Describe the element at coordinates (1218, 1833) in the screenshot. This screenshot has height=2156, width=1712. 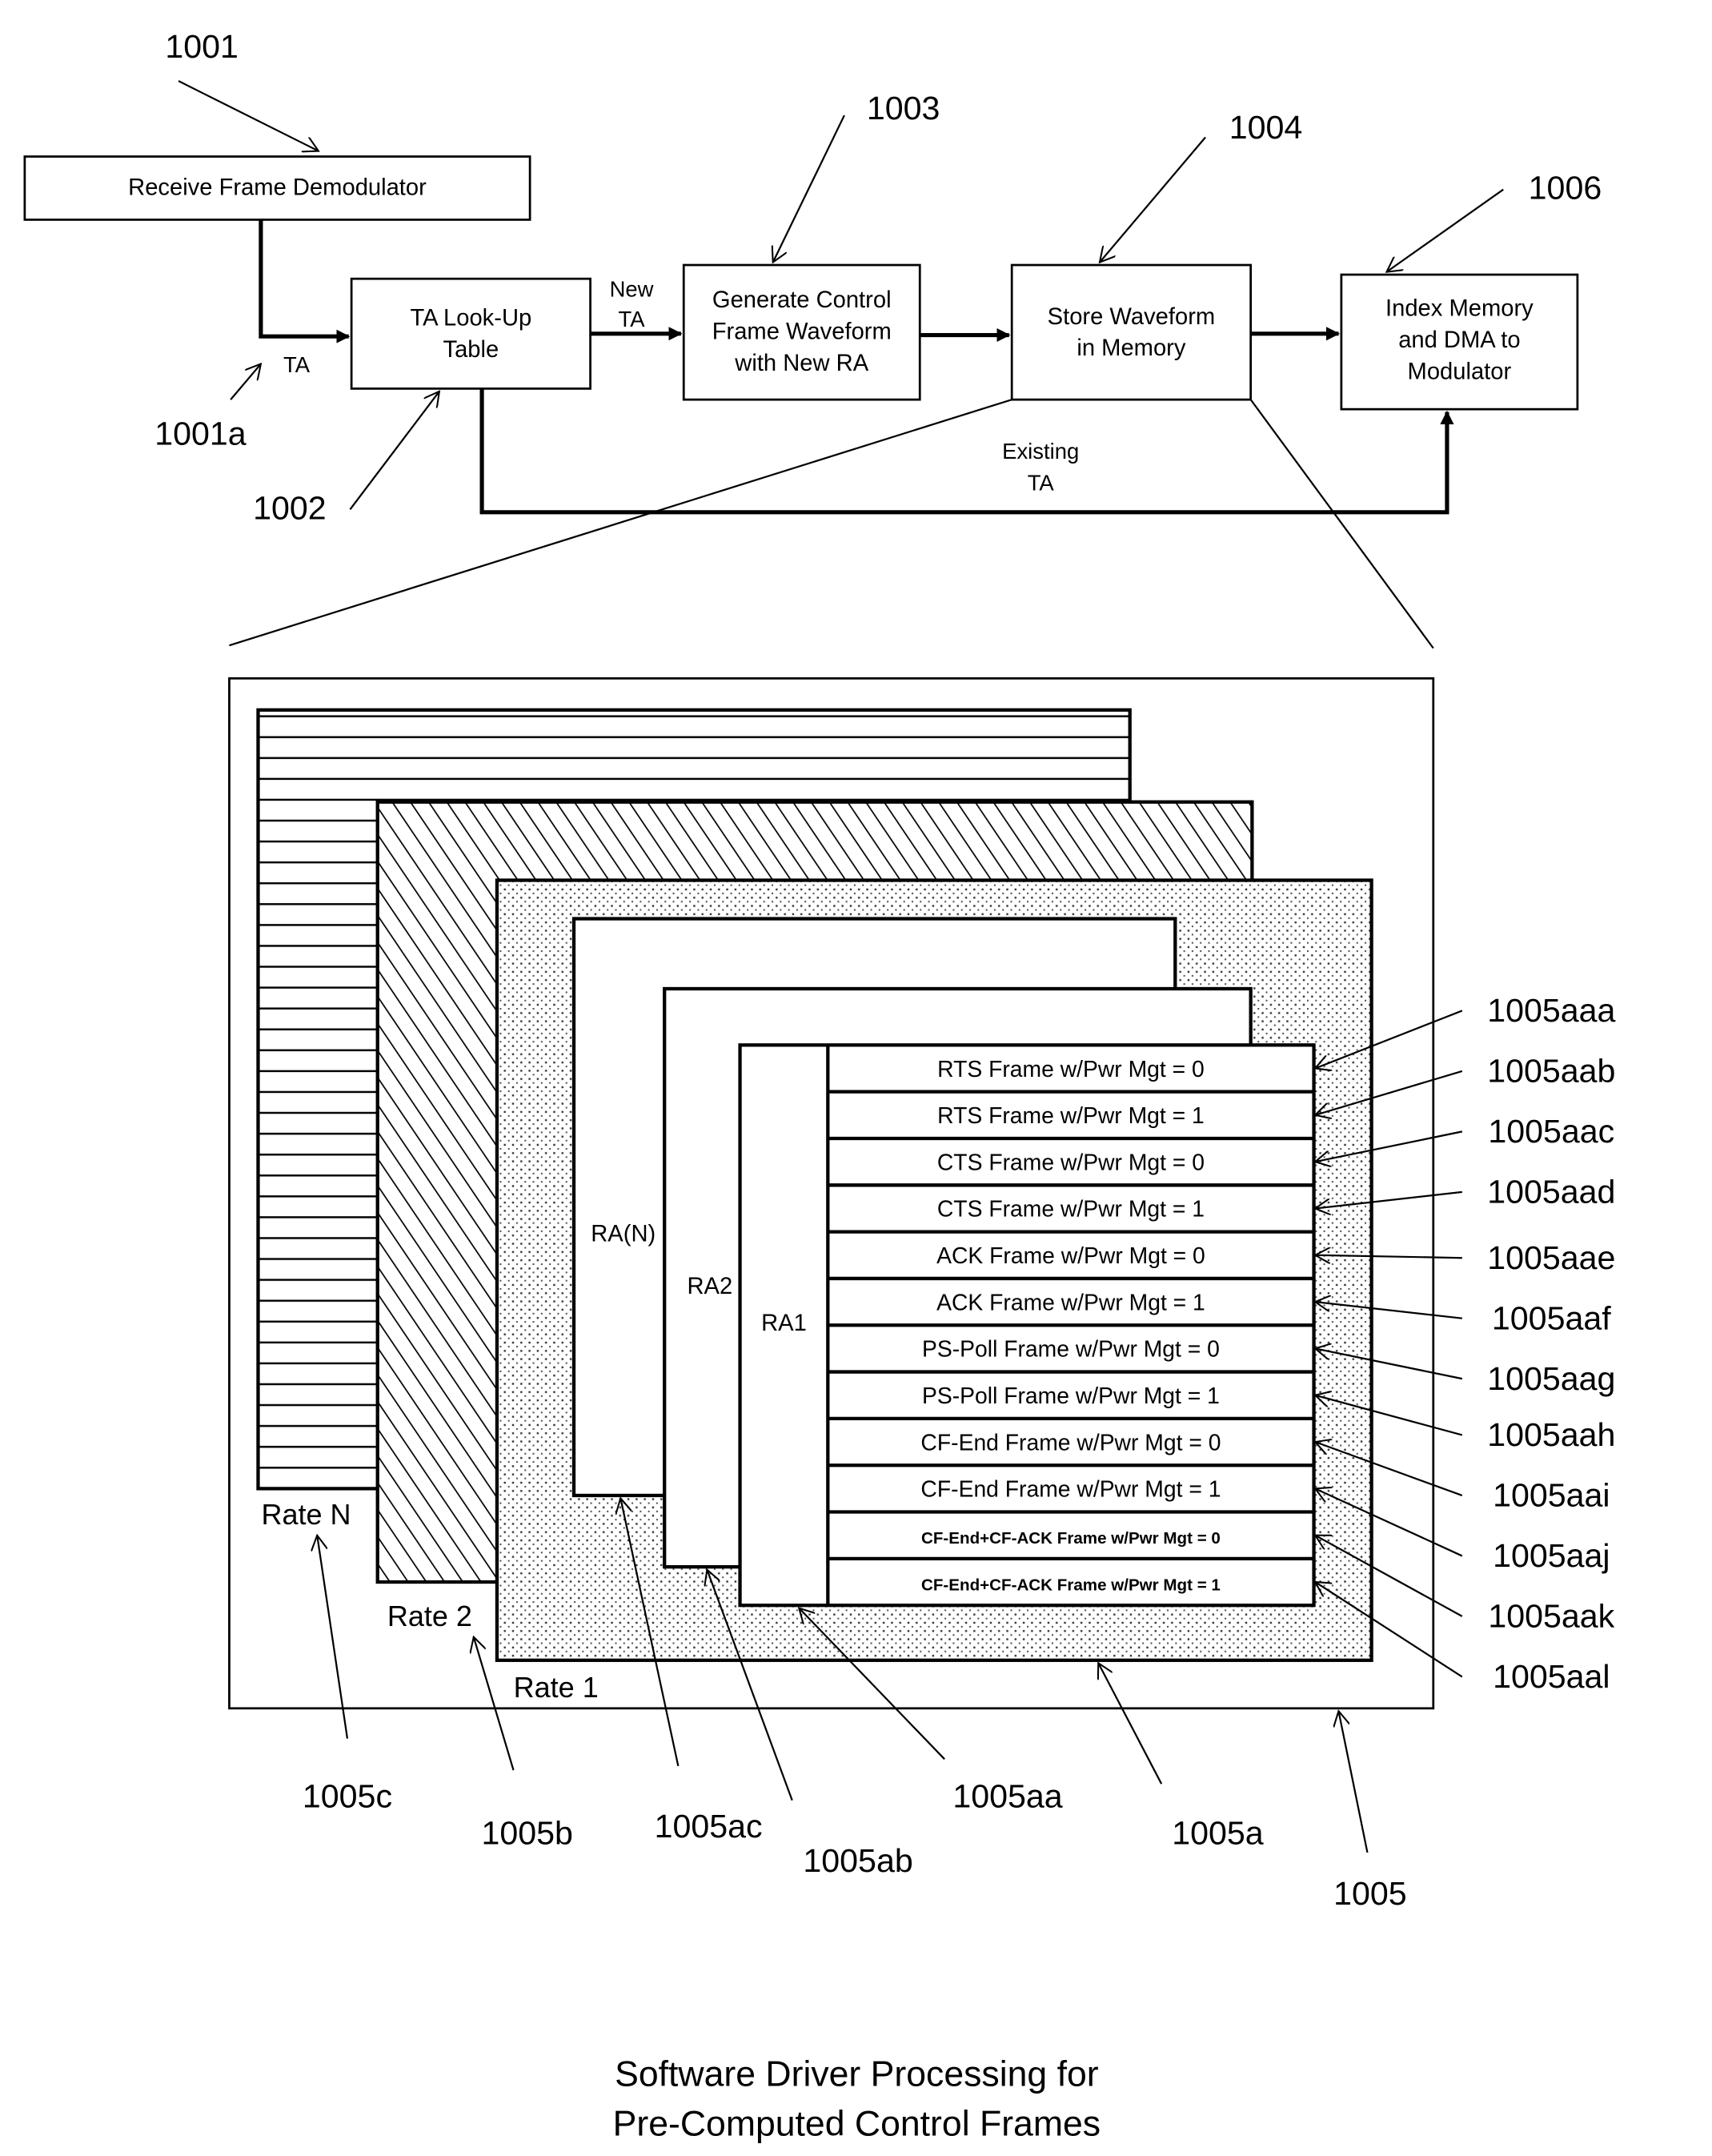
I see `ref-1005a: 1005a` at that location.